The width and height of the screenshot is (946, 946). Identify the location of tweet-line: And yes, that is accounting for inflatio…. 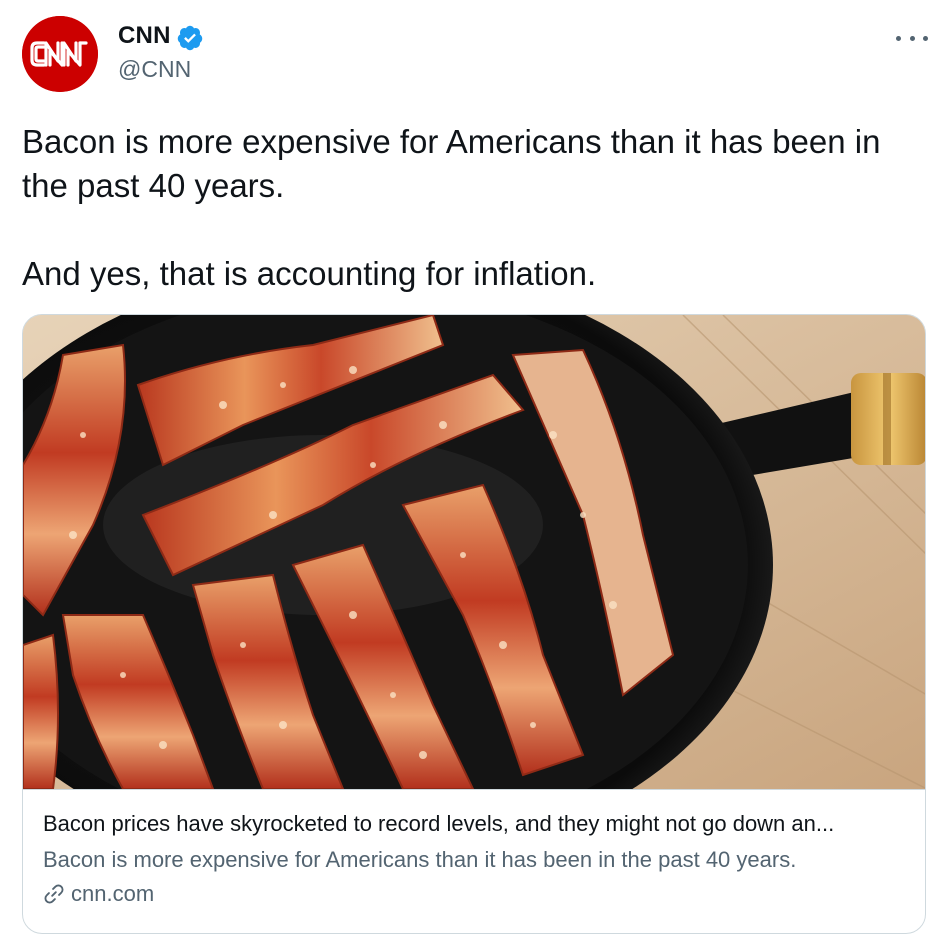
(309, 273).